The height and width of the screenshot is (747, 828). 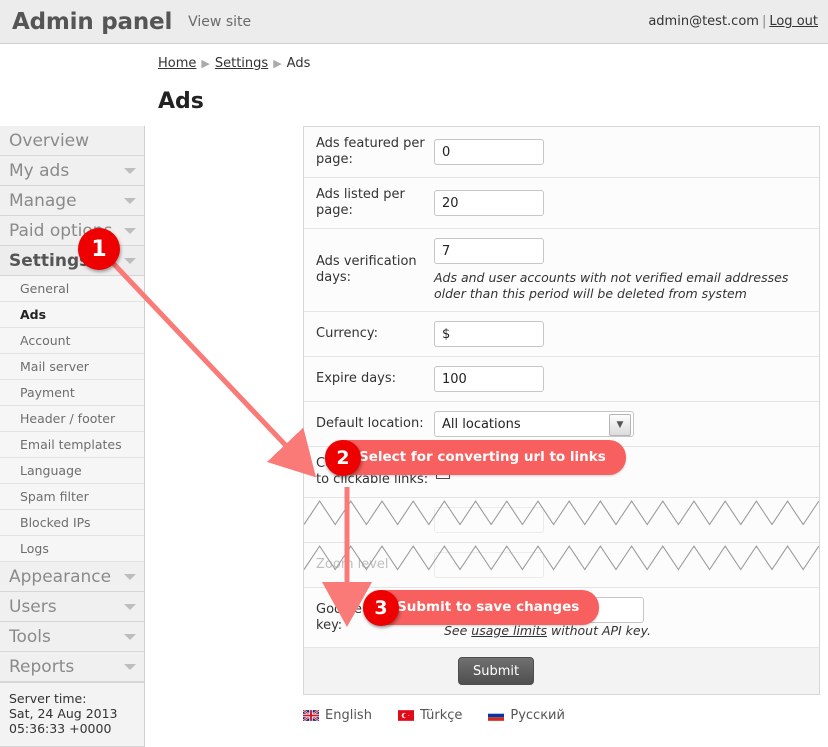 What do you see at coordinates (348, 715) in the screenshot?
I see `language-label: English` at bounding box center [348, 715].